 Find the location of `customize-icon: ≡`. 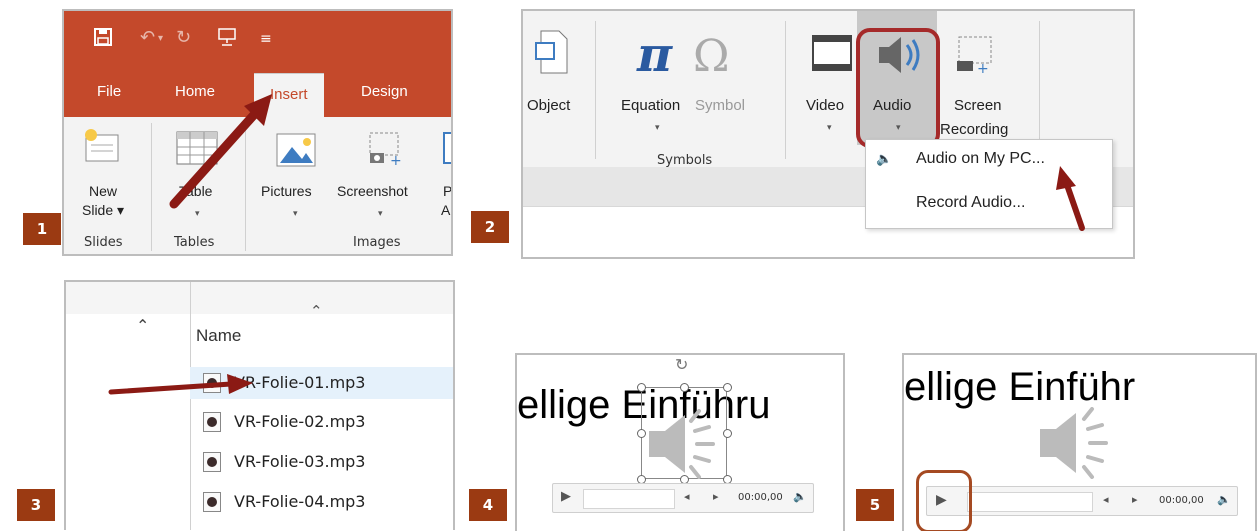

customize-icon: ≡ is located at coordinates (266, 39).